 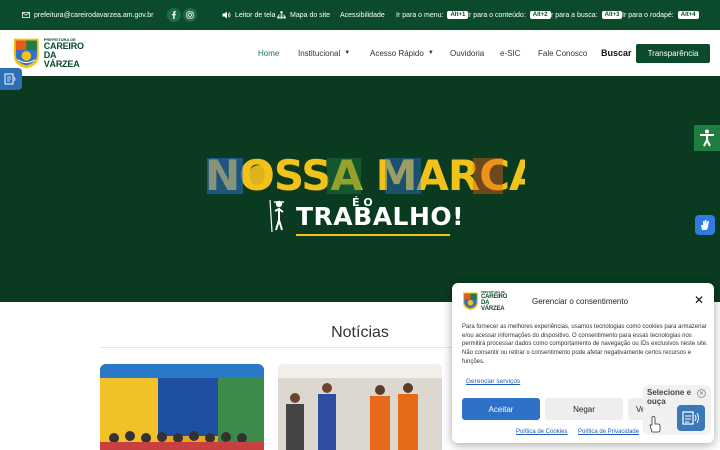 I want to click on hero-headline-art: NOSSA MARCA, so click(x=365, y=175).